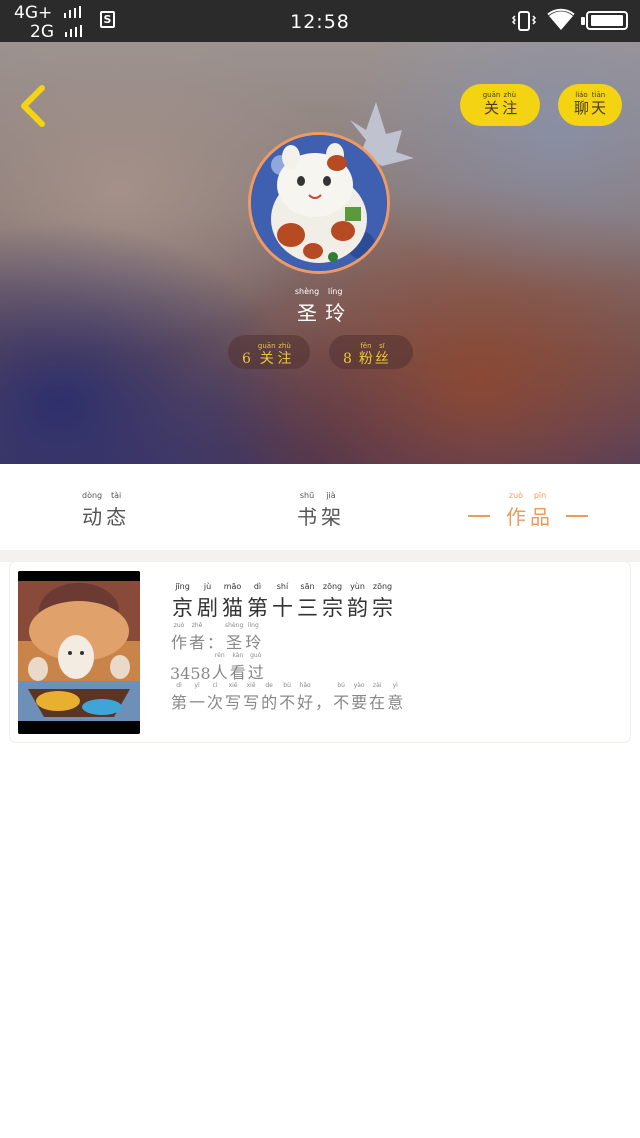 This screenshot has width=640, height=1138. I want to click on hanzi: 的, so click(269, 702).